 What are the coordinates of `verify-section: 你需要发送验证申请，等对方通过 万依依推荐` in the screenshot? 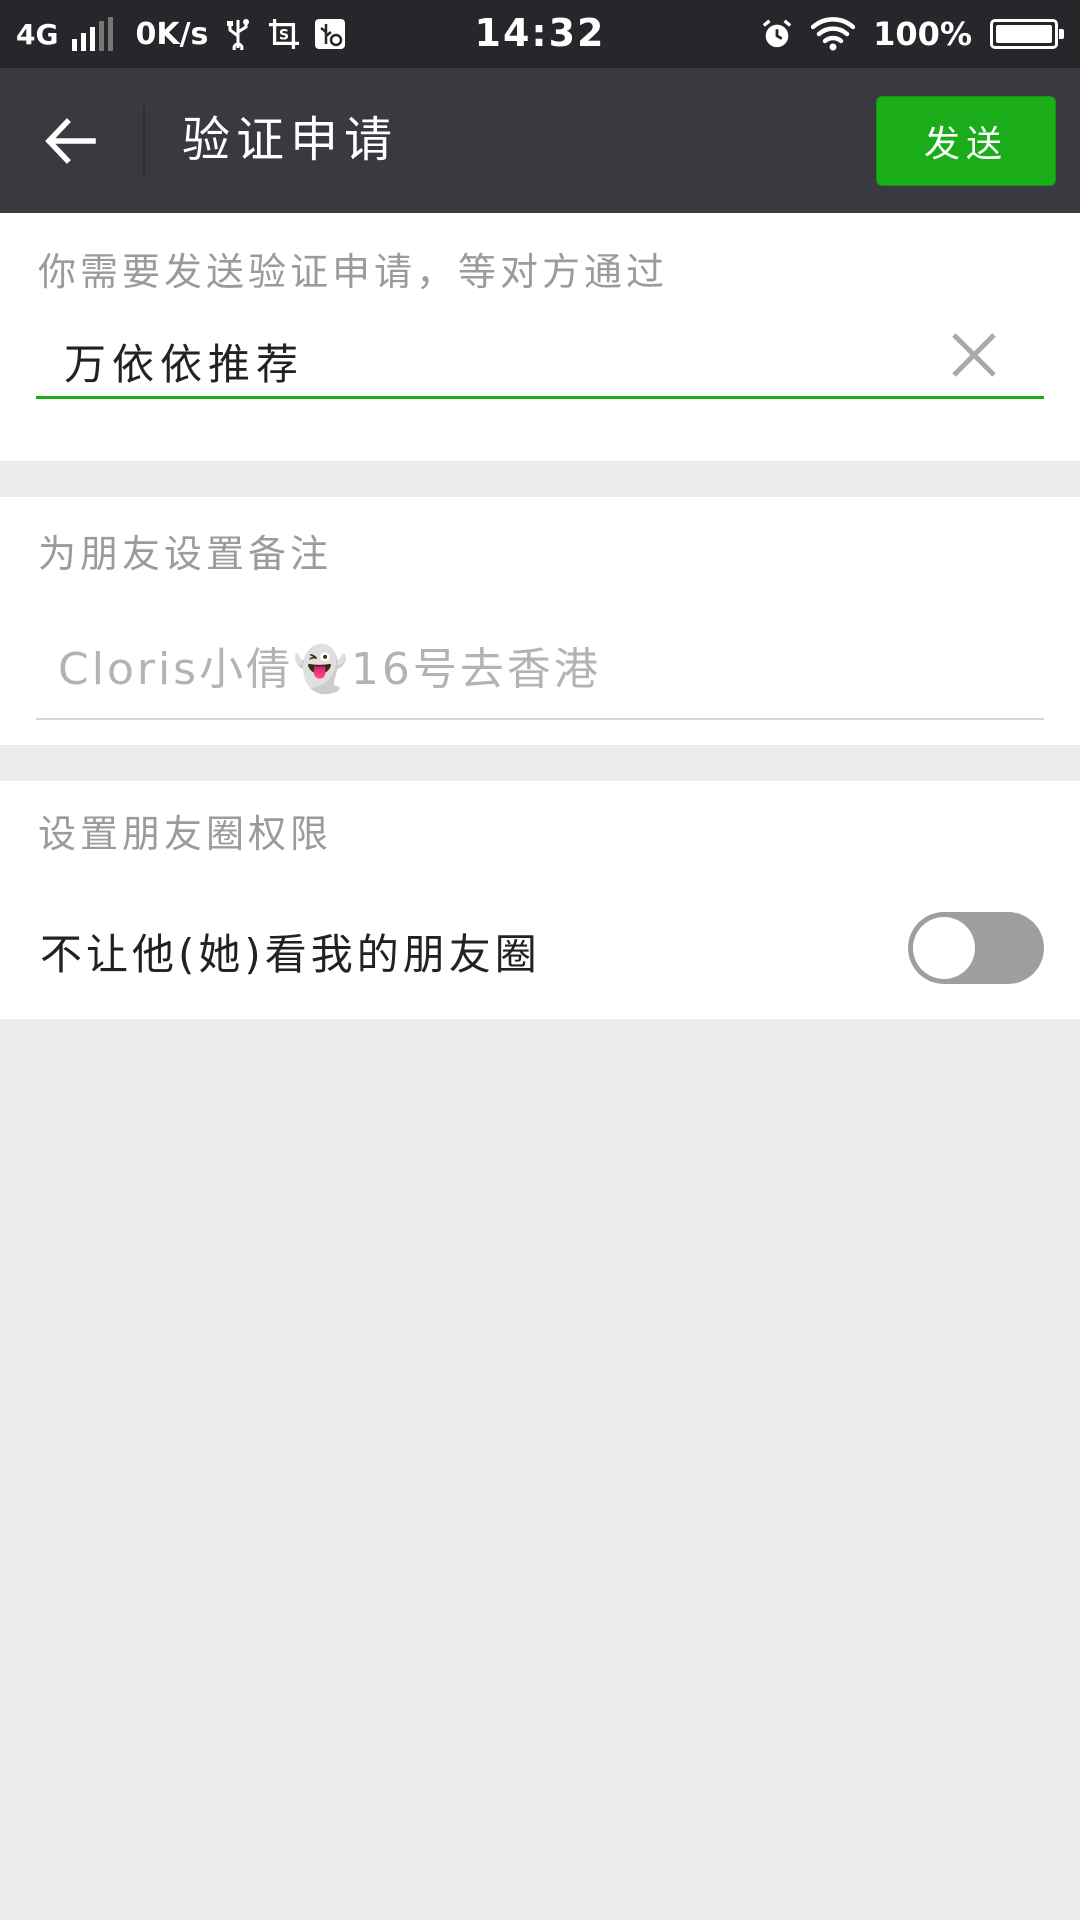 It's located at (540, 337).